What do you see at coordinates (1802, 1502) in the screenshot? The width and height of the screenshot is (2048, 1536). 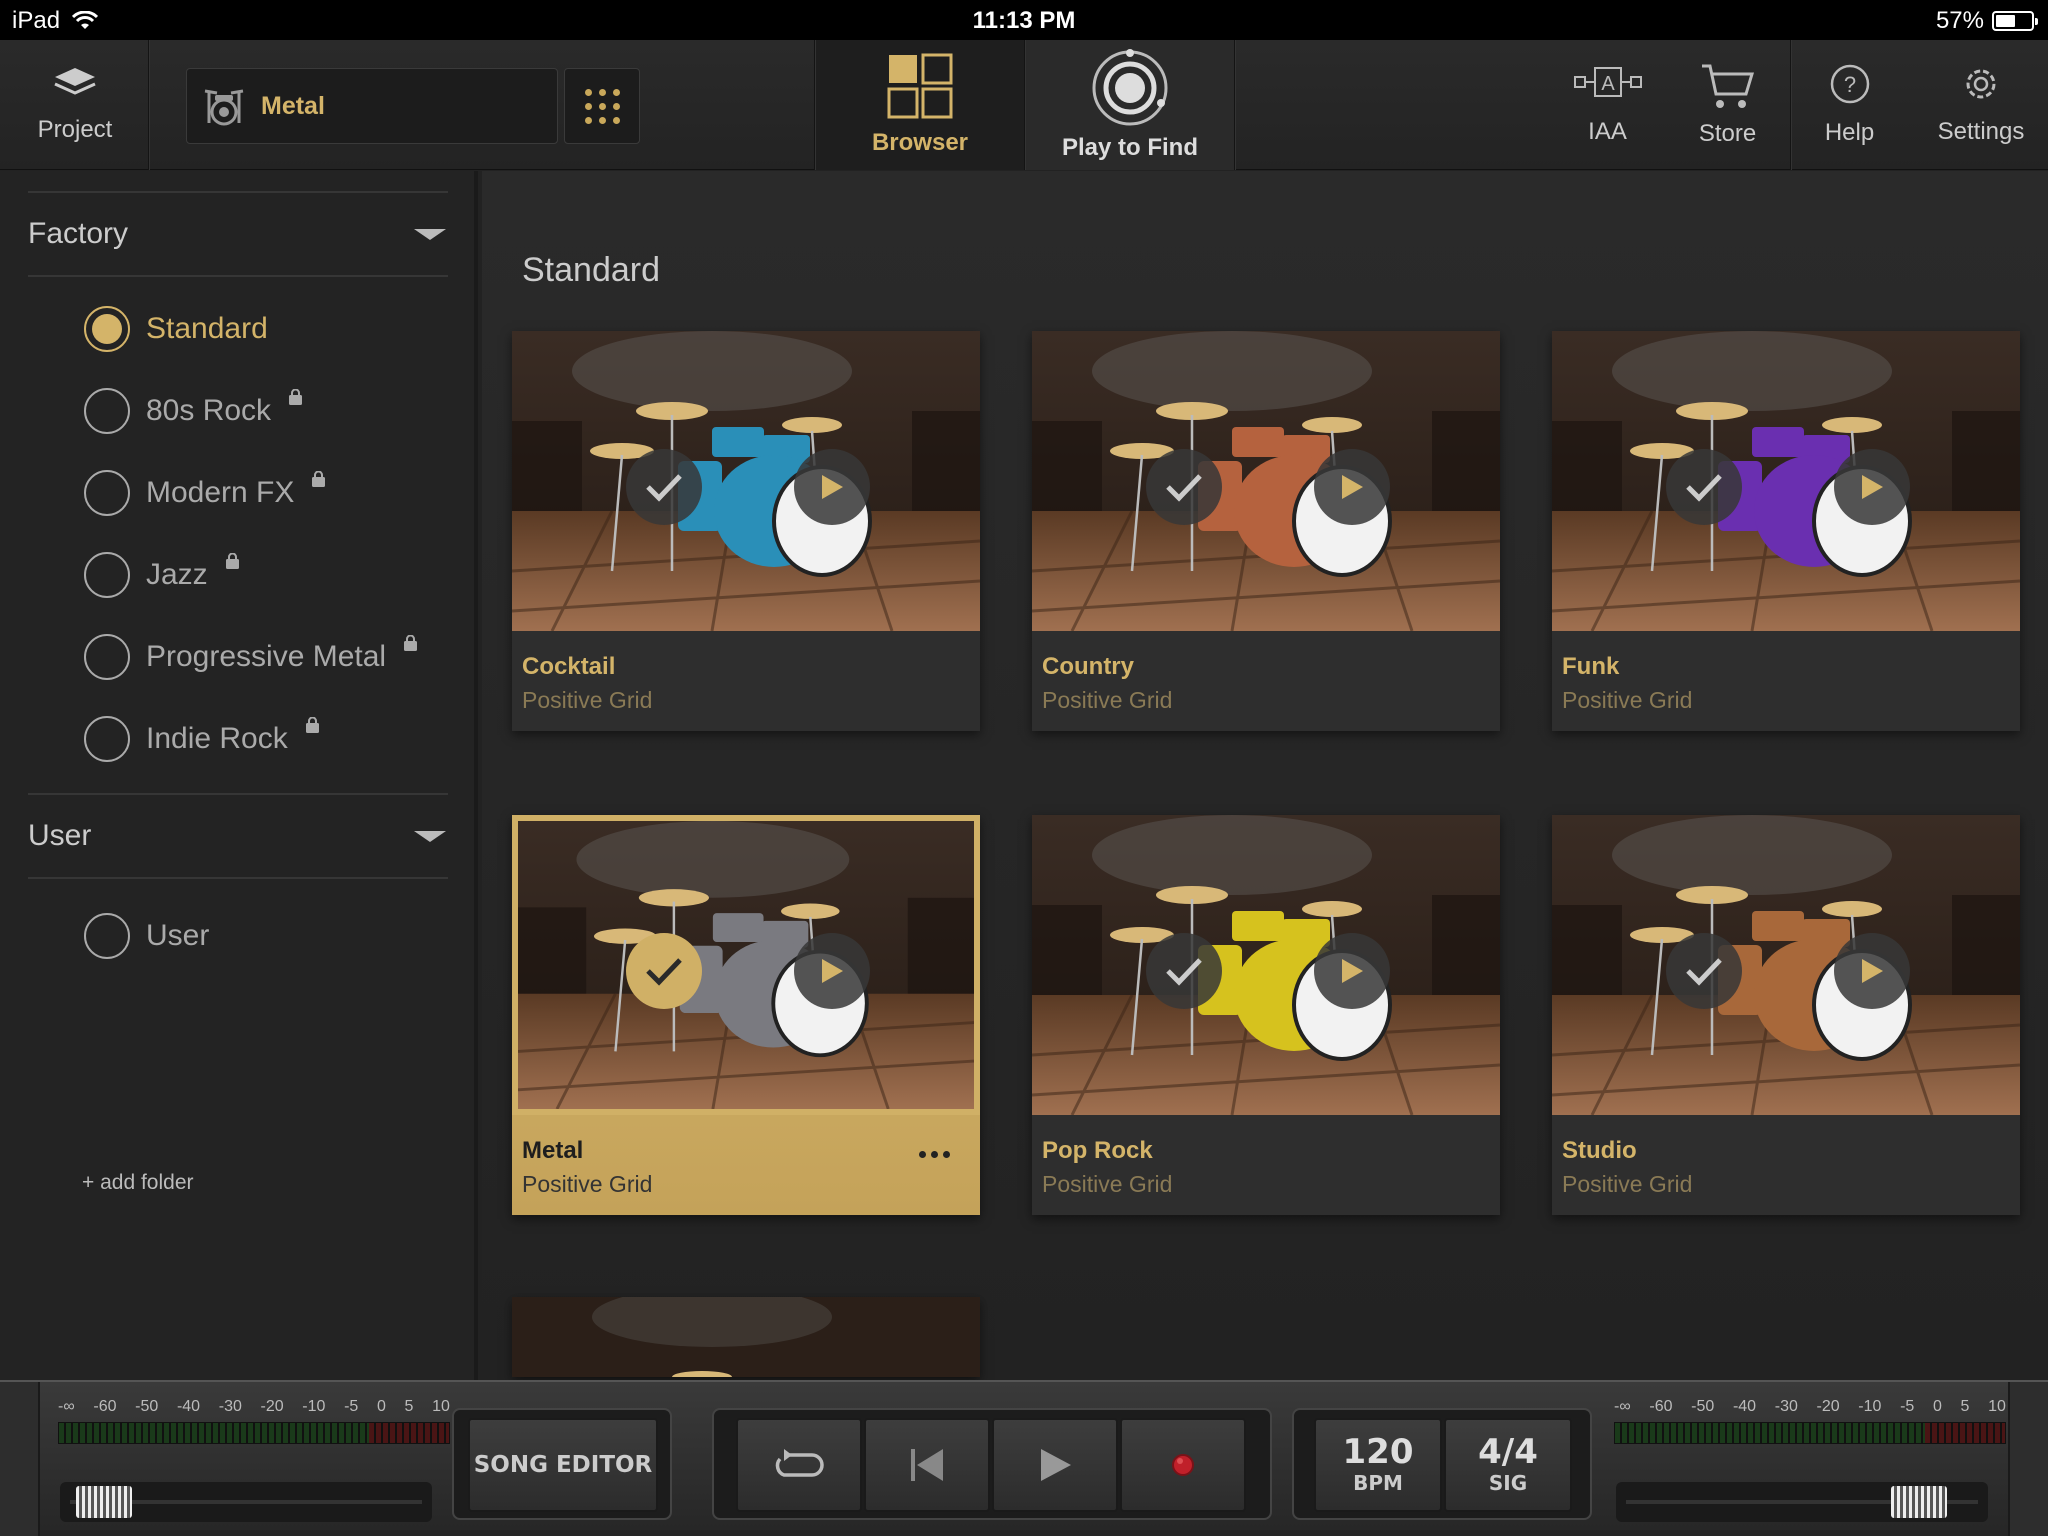 I see `right-volume-fader` at bounding box center [1802, 1502].